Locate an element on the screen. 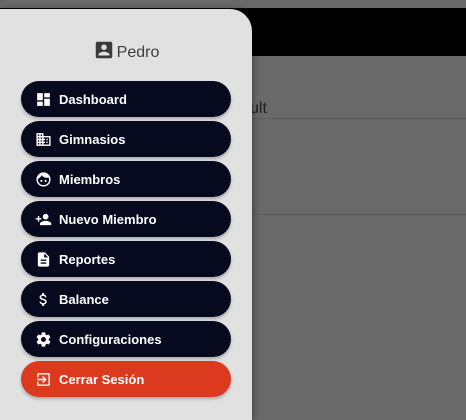 The width and height of the screenshot is (466, 420). nav-item-nuevo-miembro: Nuevo Miembro is located at coordinates (126, 219).